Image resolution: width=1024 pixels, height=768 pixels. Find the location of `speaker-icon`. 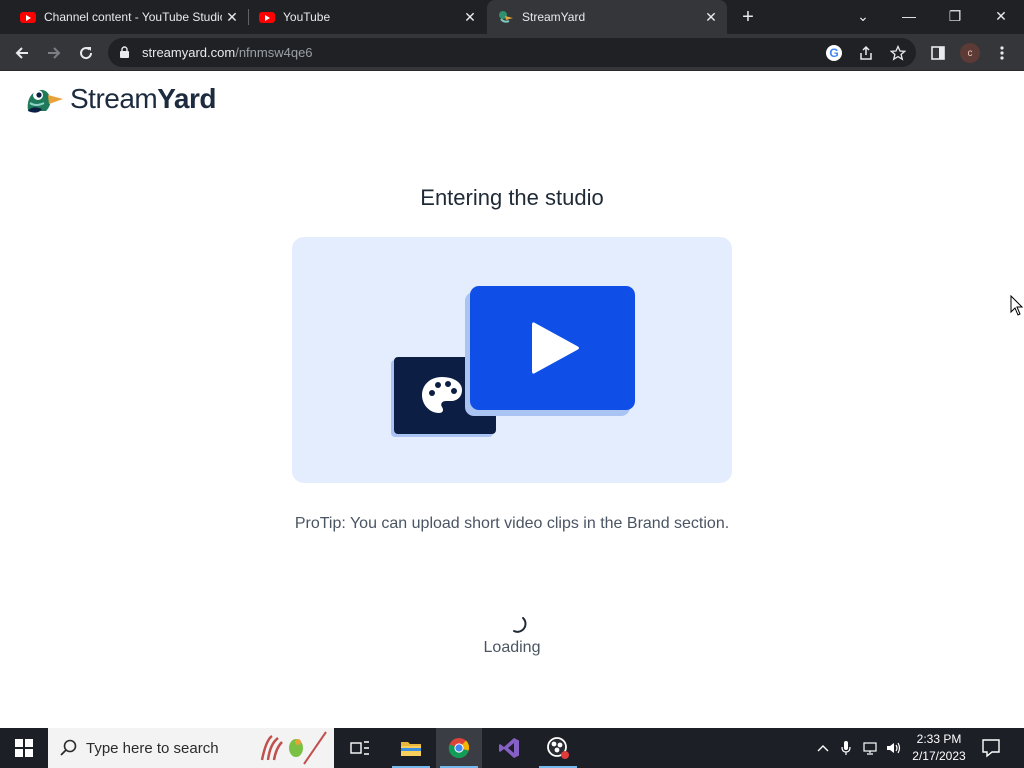

speaker-icon is located at coordinates (894, 748).